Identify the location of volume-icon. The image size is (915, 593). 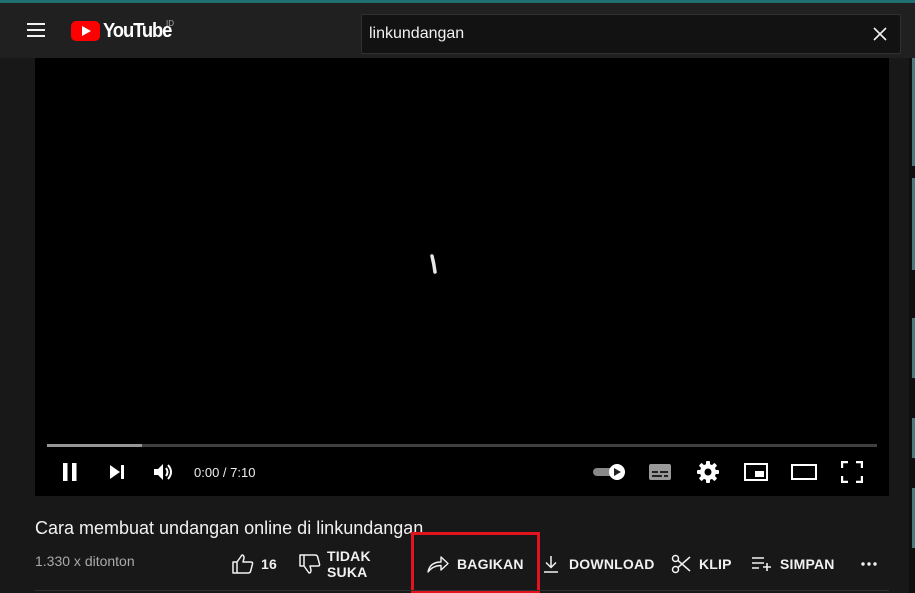
(163, 472).